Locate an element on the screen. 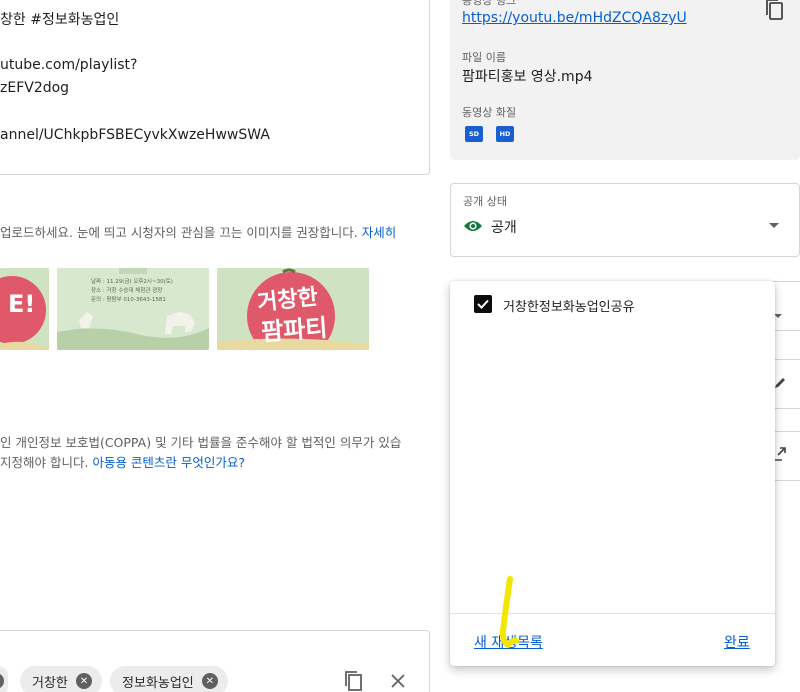  hd-quality-badge: HD is located at coordinates (505, 134).